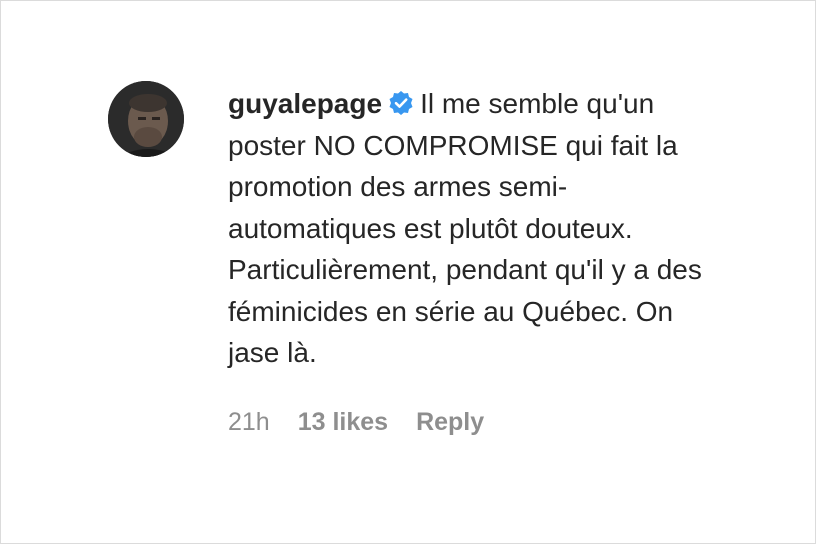 The image size is (816, 544). I want to click on comment-meta: 21h 13 likes Reply, so click(370, 422).